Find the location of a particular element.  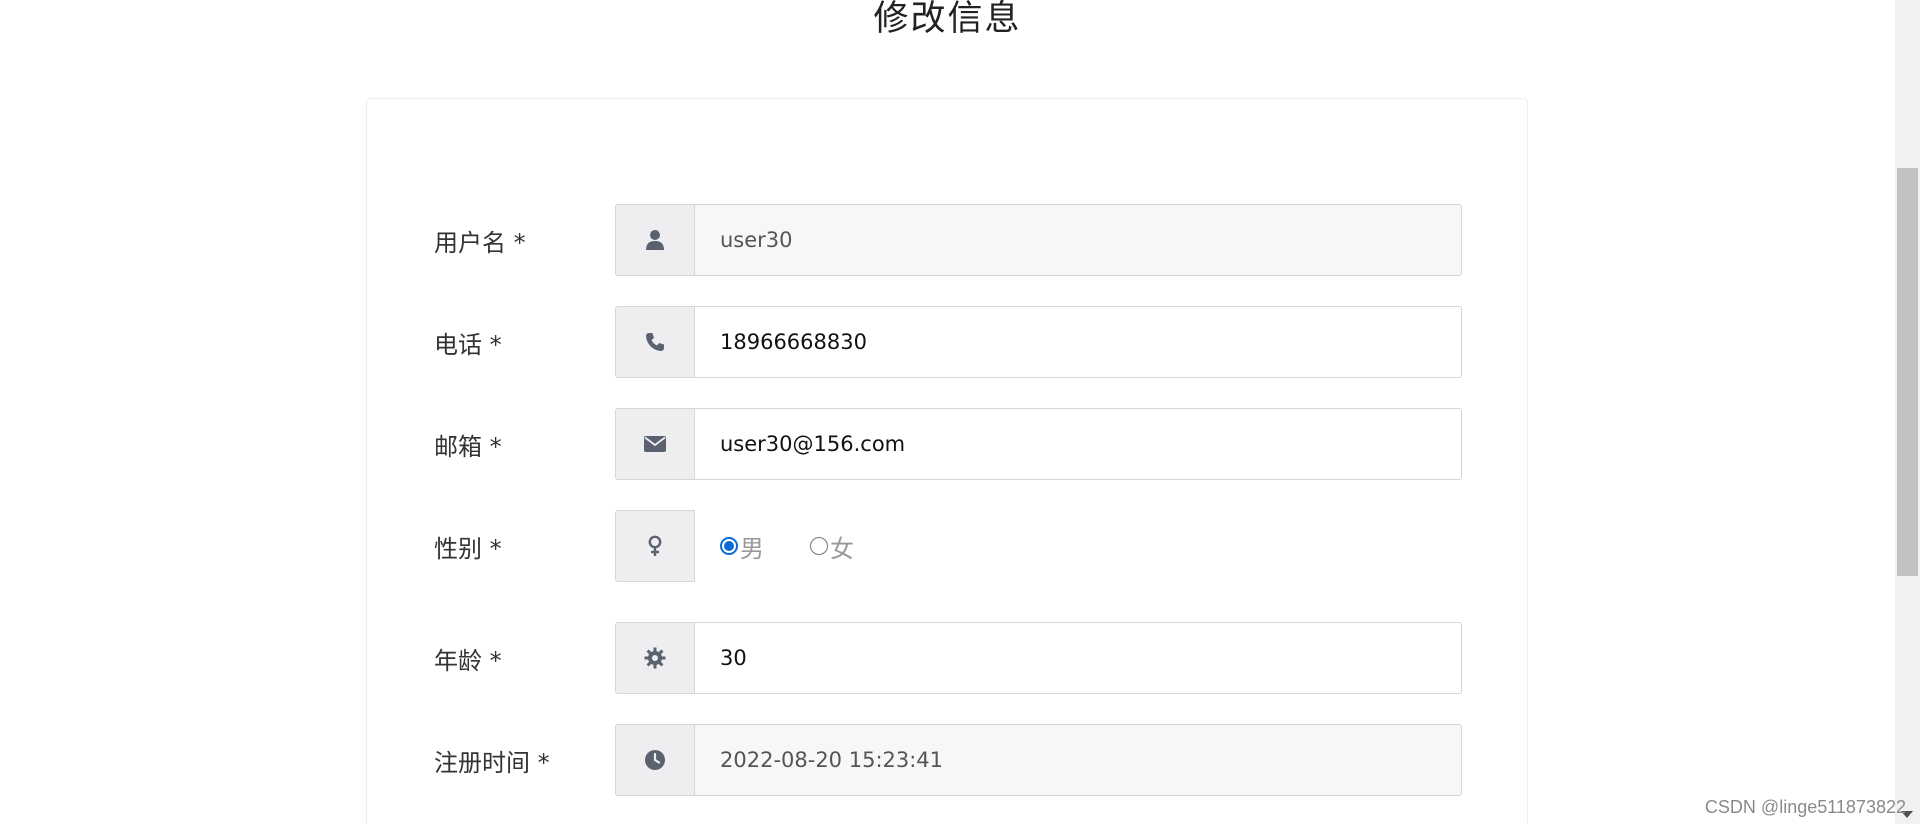

gender-radio-group: 男 女 is located at coordinates (810, 546).